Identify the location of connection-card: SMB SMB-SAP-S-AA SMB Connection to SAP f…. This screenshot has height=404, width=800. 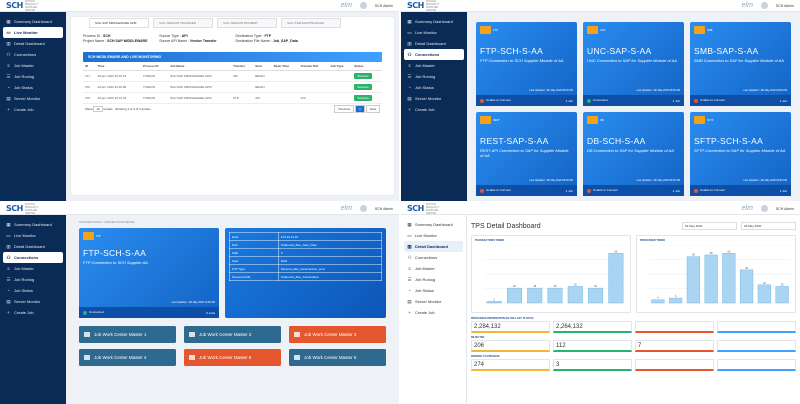
(740, 64).